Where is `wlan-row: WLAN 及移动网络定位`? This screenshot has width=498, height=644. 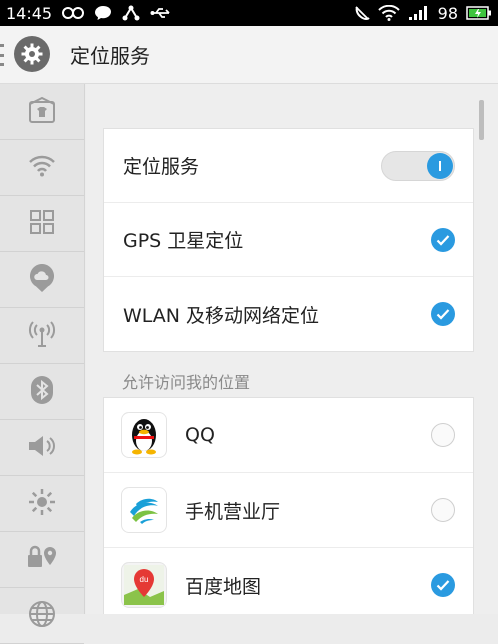 wlan-row: WLAN 及移动网络定位 is located at coordinates (288, 314).